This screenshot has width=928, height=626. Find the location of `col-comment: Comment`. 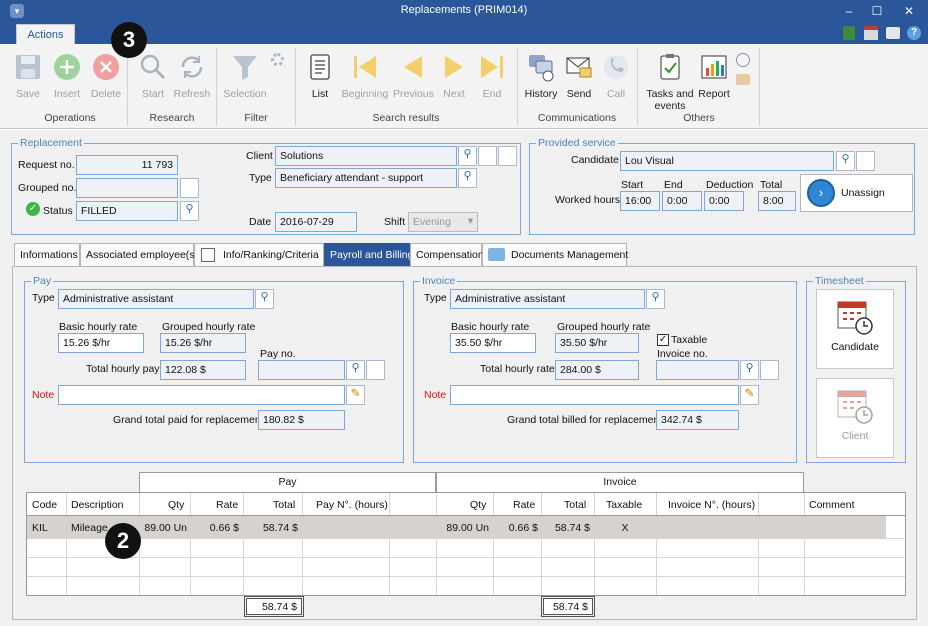

col-comment: Comment is located at coordinates (832, 505).